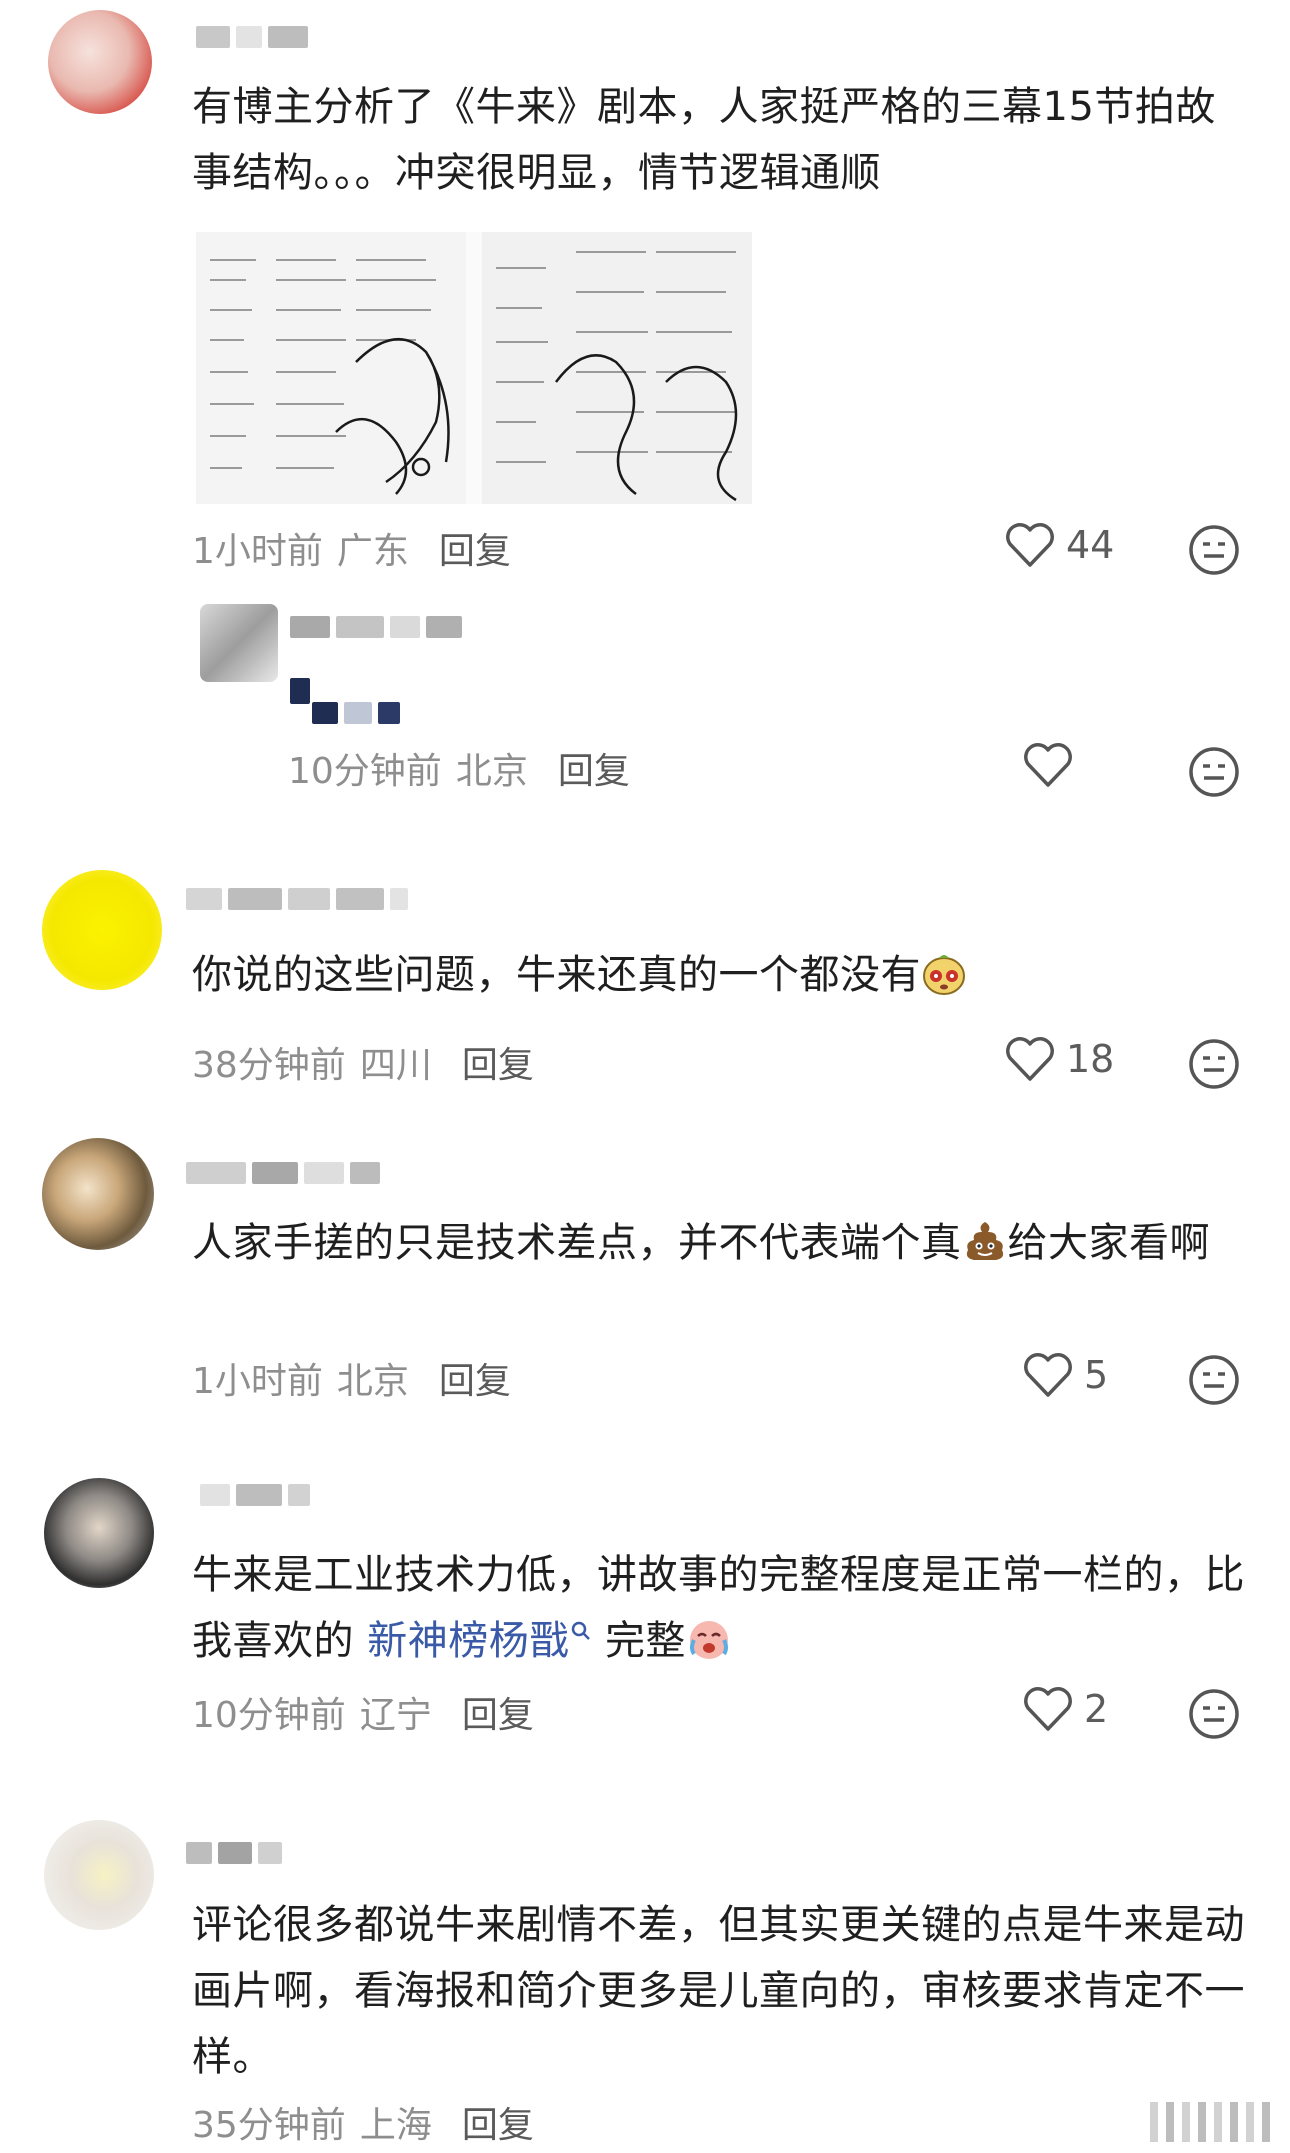 The image size is (1290, 2153). I want to click on topic-link: 新神榜杨戬, so click(468, 1641).